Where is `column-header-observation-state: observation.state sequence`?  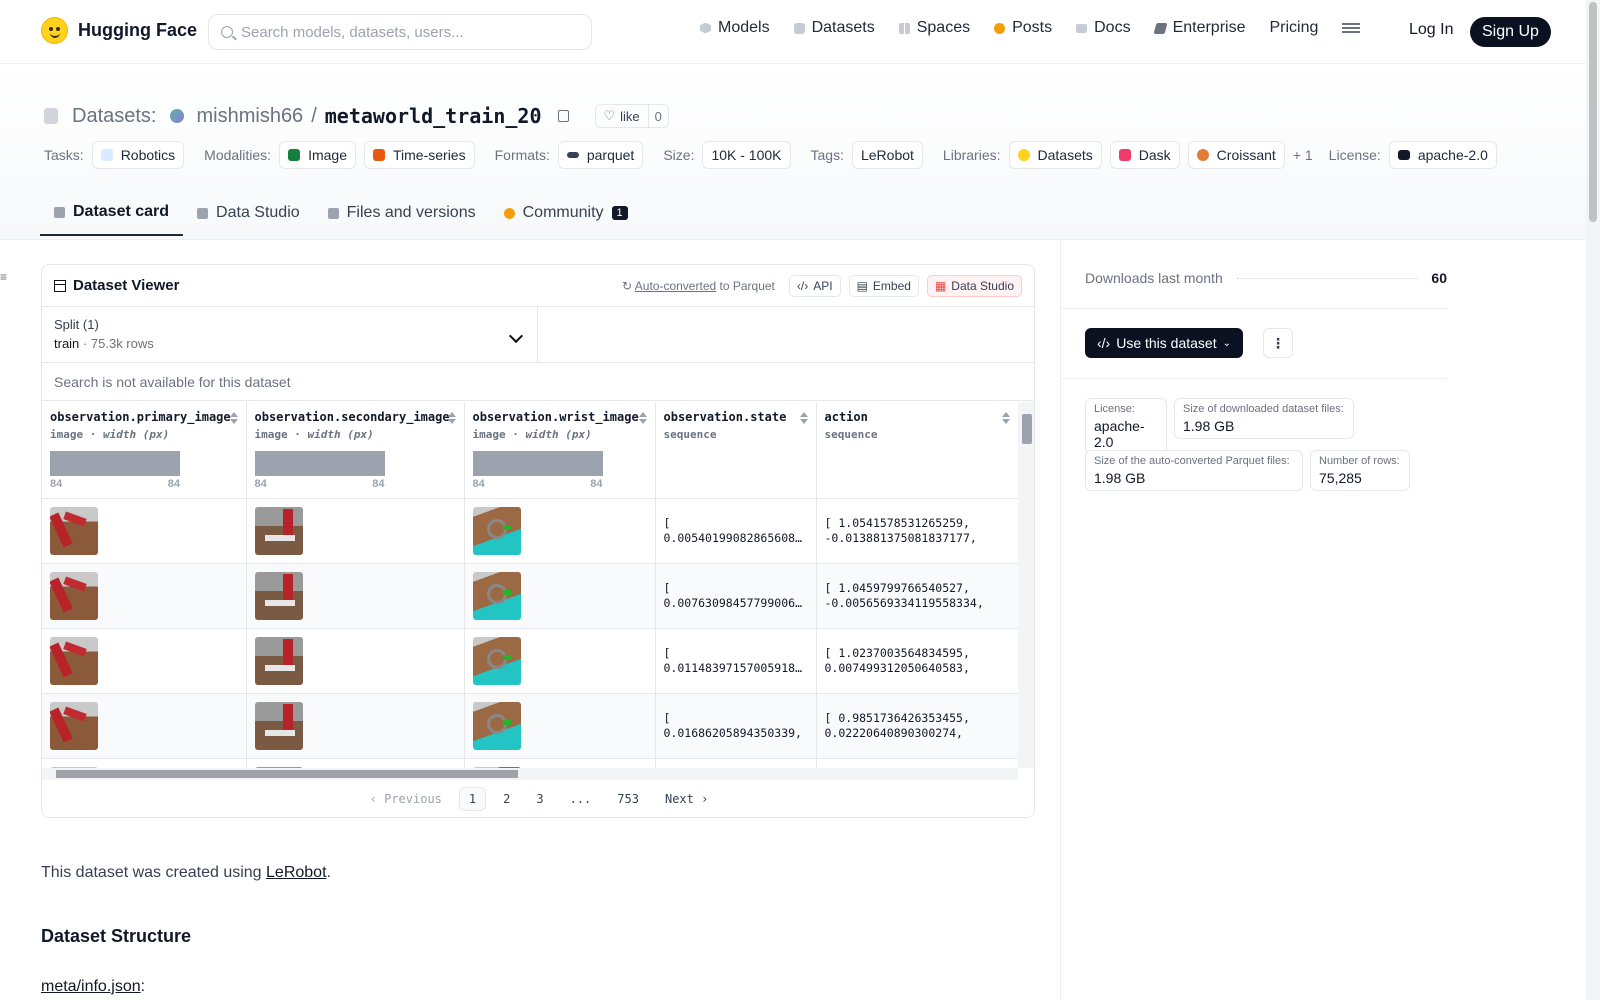 column-header-observation-state: observation.state sequence is located at coordinates (736, 450).